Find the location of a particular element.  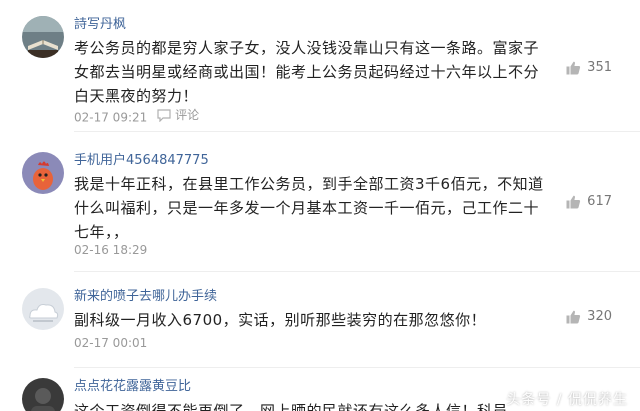

comment-bubble-icon is located at coordinates (164, 115).